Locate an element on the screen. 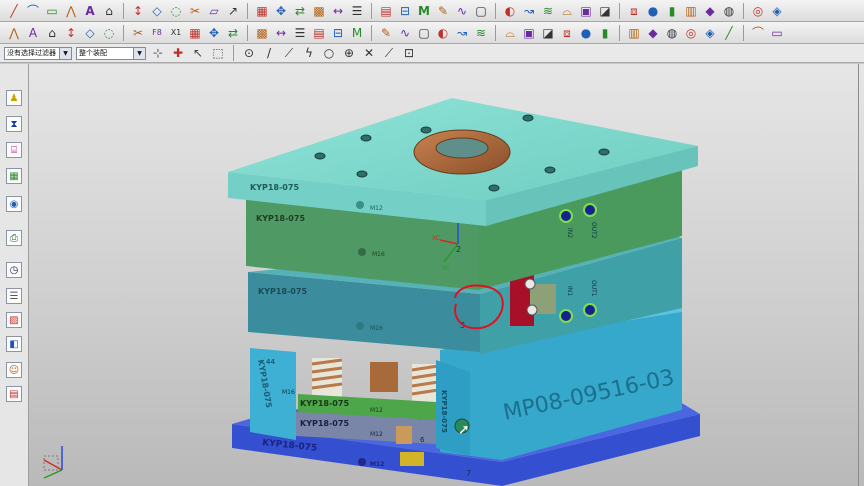 This screenshot has width=864, height=486. subtract-icon: ◎ is located at coordinates (758, 11).